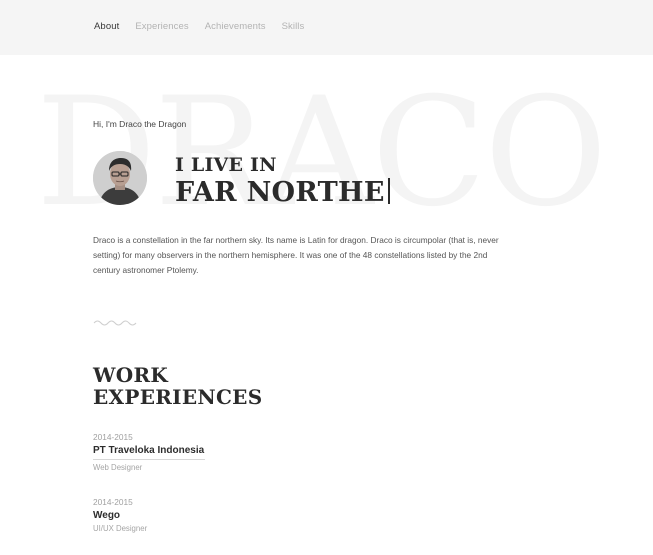  I want to click on nav-item-about: About, so click(106, 26).